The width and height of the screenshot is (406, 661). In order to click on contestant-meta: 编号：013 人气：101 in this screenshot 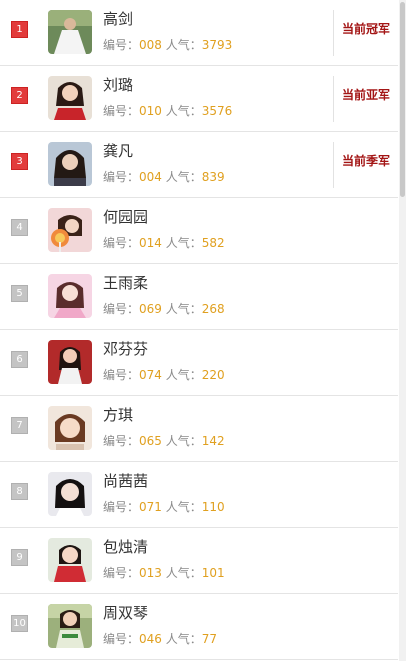, I will do `click(164, 573)`.